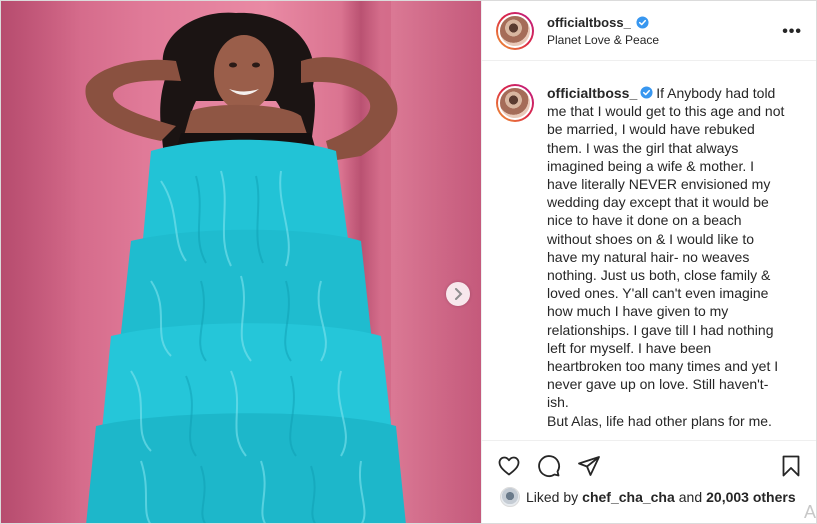 The height and width of the screenshot is (524, 817). What do you see at coordinates (809, 512) in the screenshot?
I see `watermark-letter: A` at bounding box center [809, 512].